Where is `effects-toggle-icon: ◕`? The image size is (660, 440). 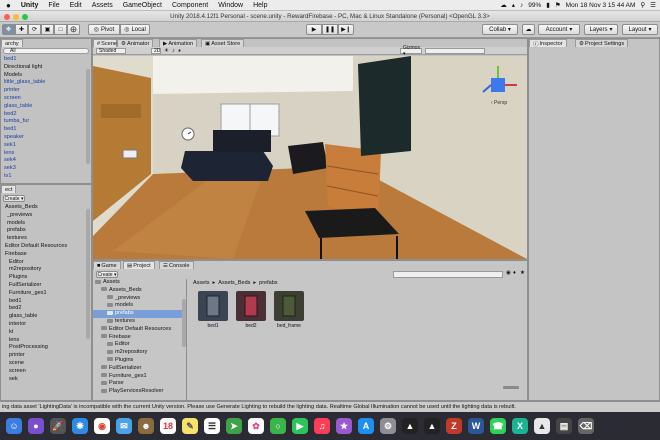
effects-toggle-icon: ◕ is located at coordinates (179, 51).